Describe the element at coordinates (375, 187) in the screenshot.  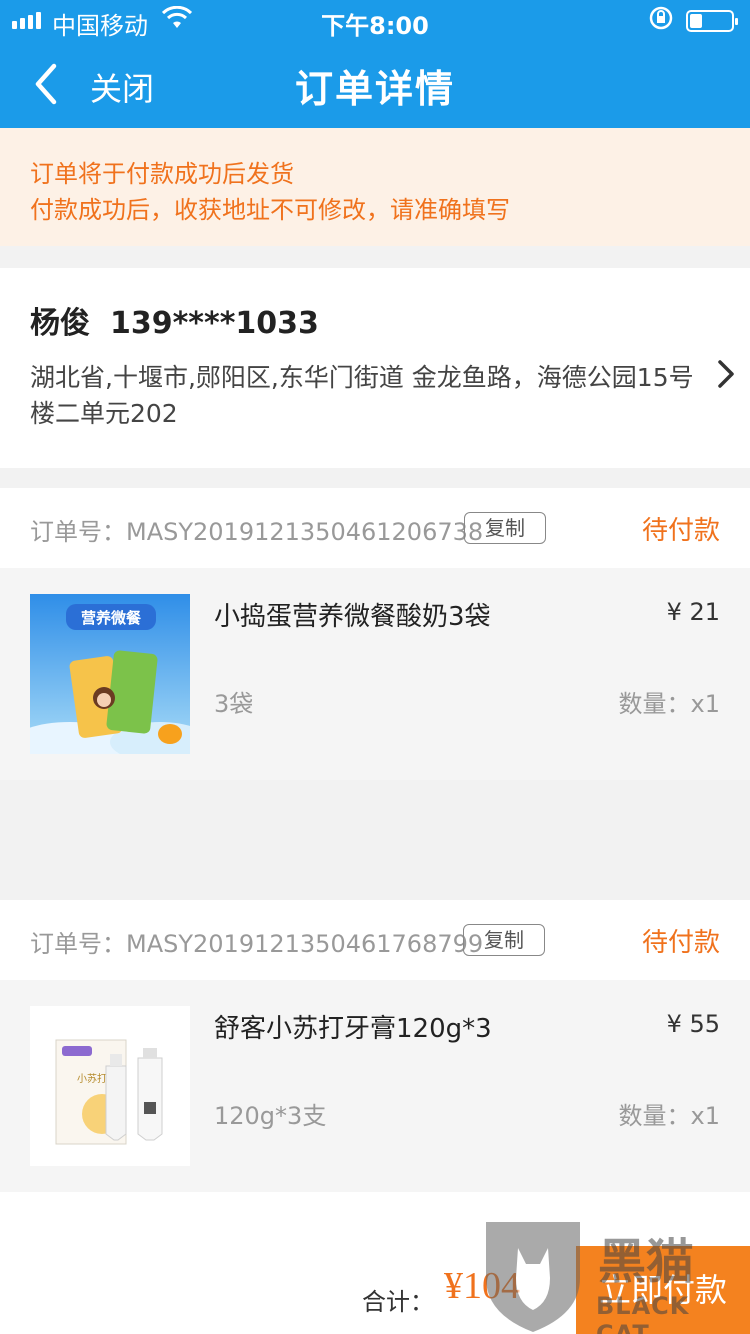
I see `shipping-notice: 订单将于付款成功后发货 付款成功后，收获地址不可修改，请准确填写` at that location.